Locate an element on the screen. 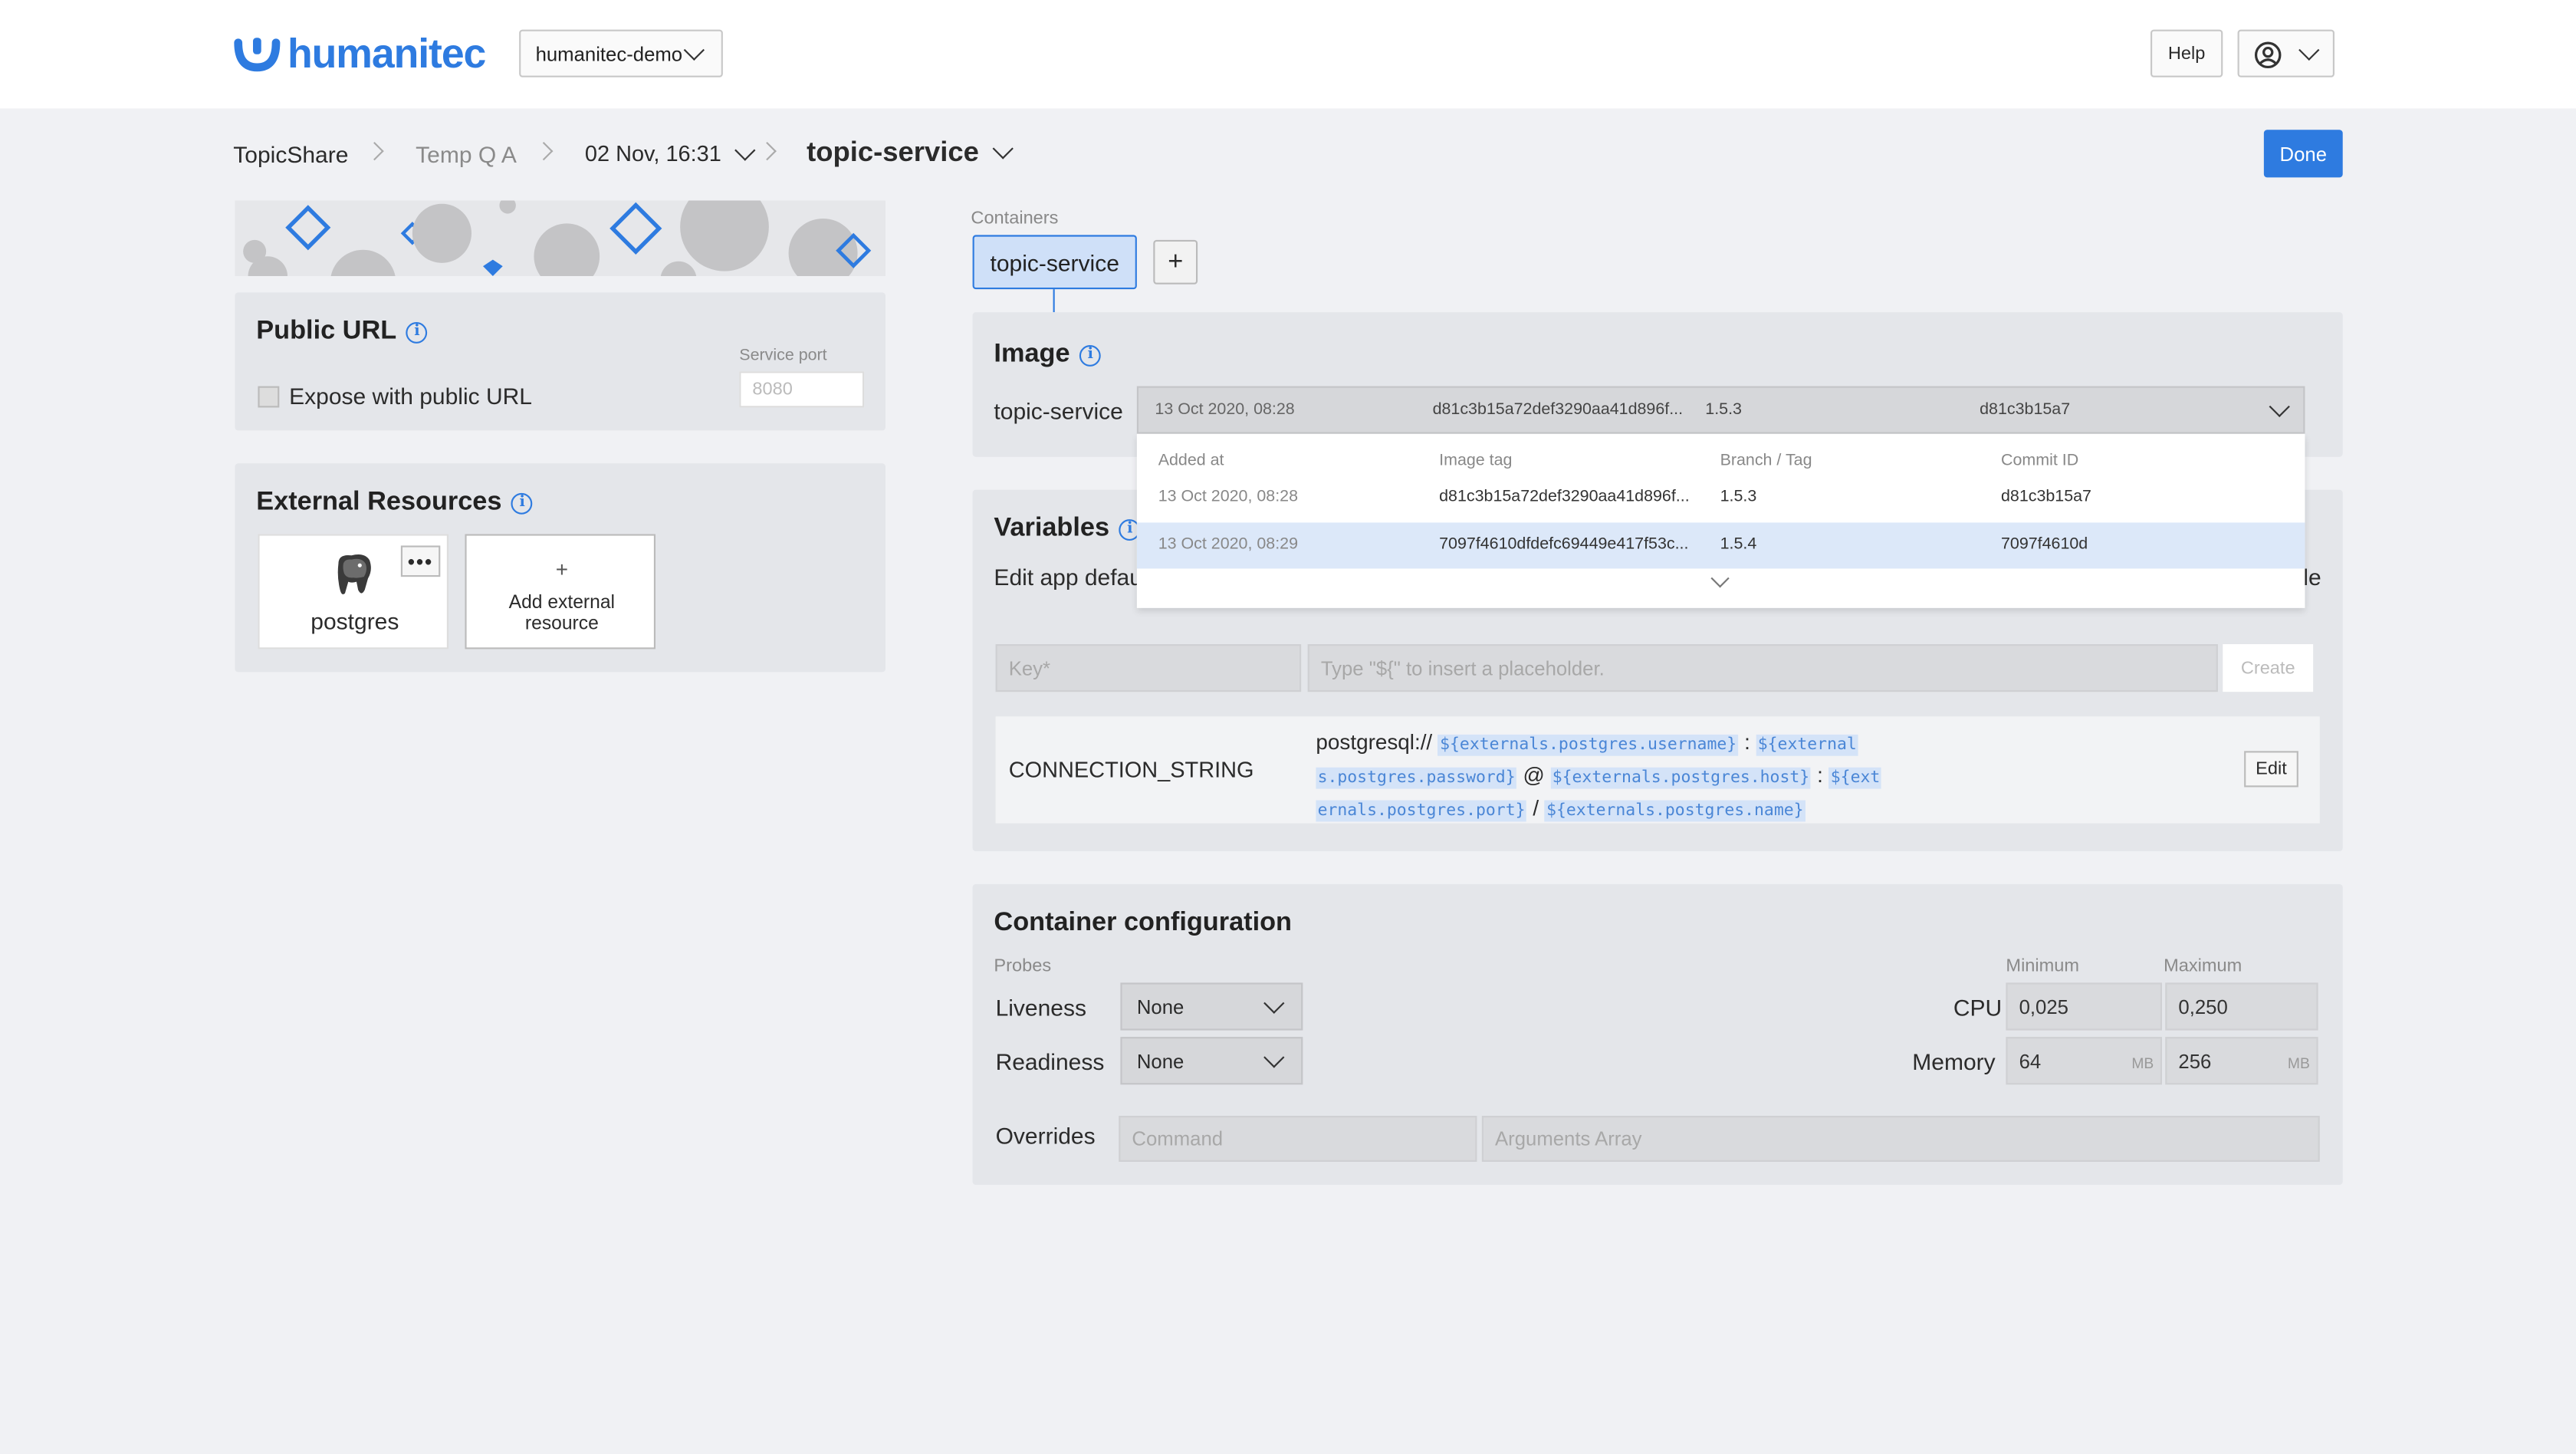 The height and width of the screenshot is (1454, 2576). tab-connector is located at coordinates (1054, 301).